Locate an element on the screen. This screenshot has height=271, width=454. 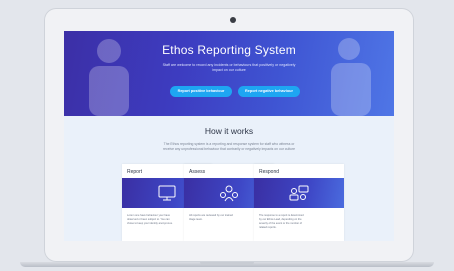
report-card-title: Report is located at coordinates (135, 172).